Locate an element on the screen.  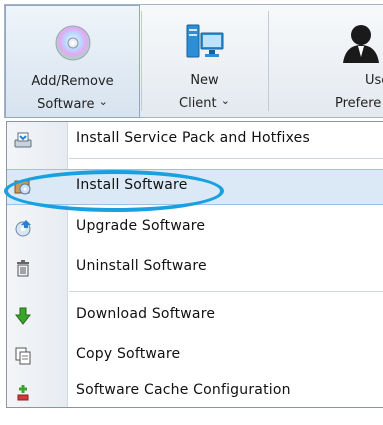
menu-item-download-software: Download Software is located at coordinates (195, 316).